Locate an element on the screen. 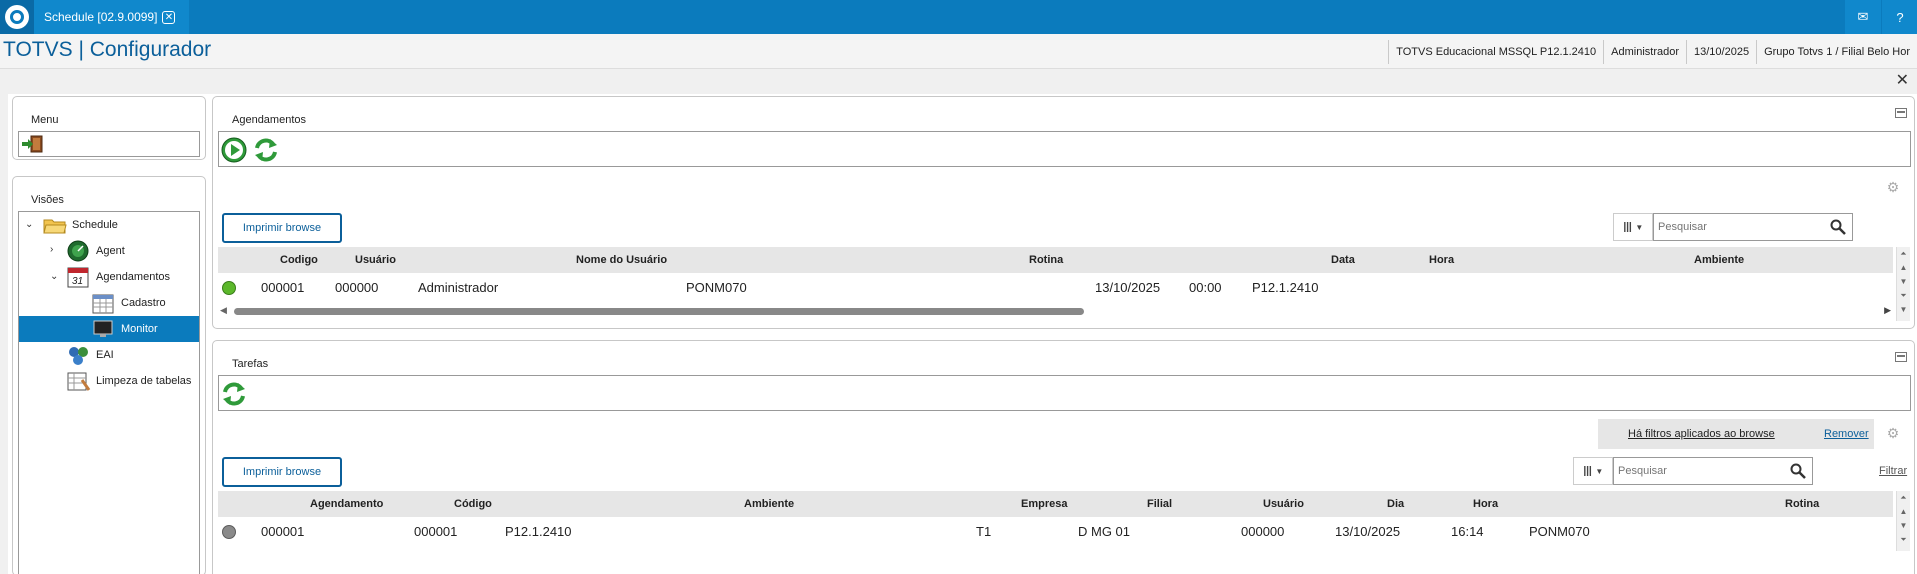 The height and width of the screenshot is (574, 1917). vertical-scrollbar: ⏶ ▲ ▼ ⏷ ▼ is located at coordinates (1903, 284).